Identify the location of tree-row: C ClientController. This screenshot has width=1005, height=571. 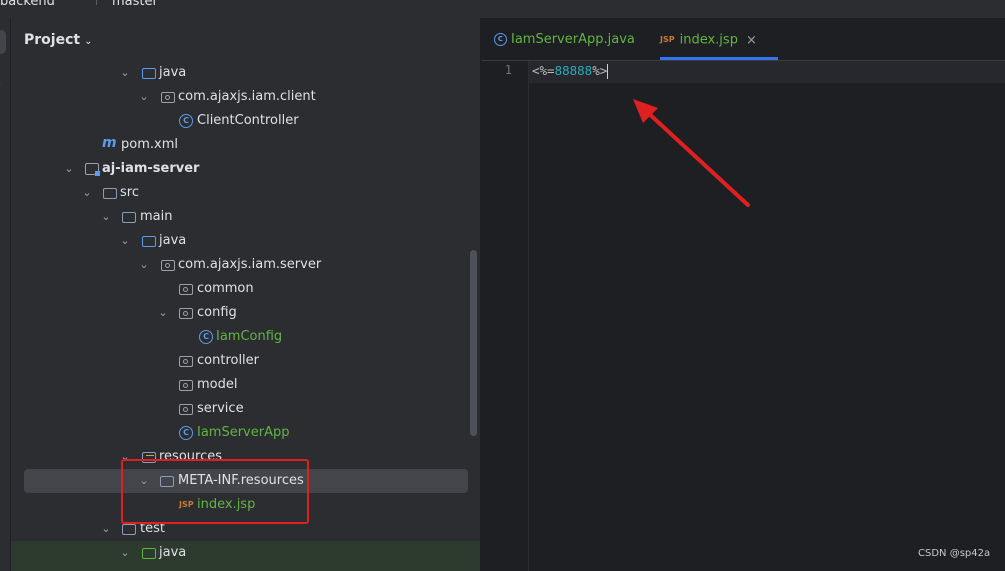
(245, 121).